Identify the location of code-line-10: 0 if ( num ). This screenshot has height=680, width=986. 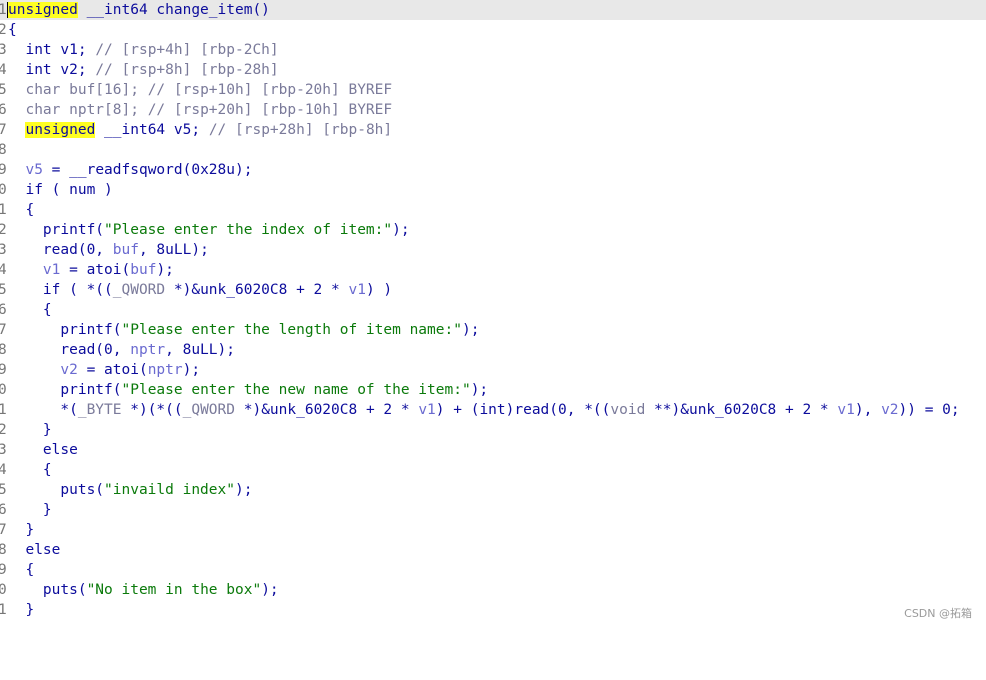
(493, 190).